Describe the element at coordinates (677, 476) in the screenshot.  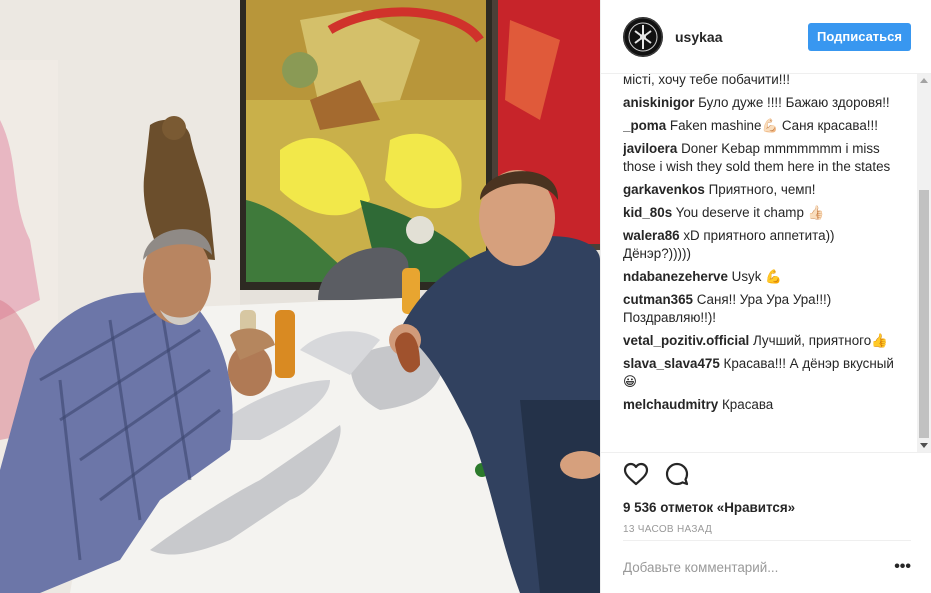
I see `comment-icon` at that location.